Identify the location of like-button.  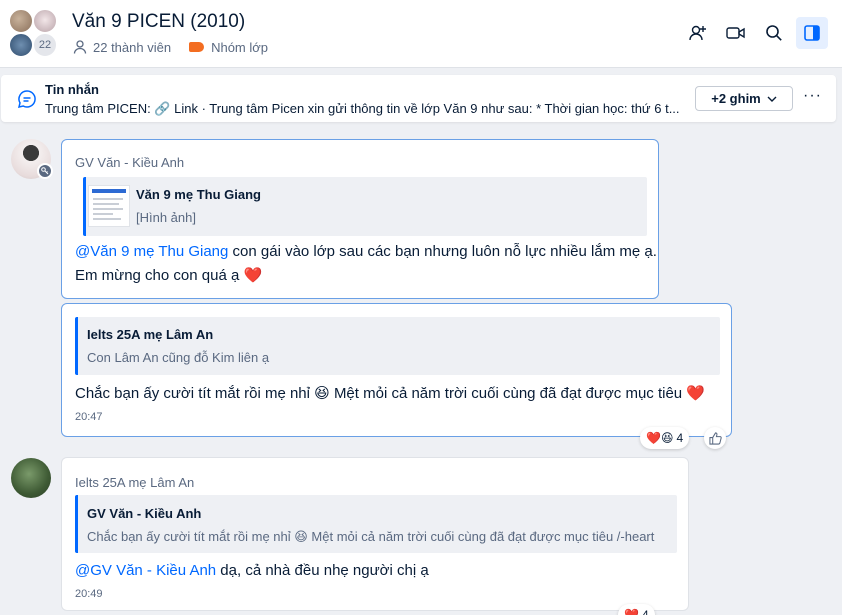
(715, 438).